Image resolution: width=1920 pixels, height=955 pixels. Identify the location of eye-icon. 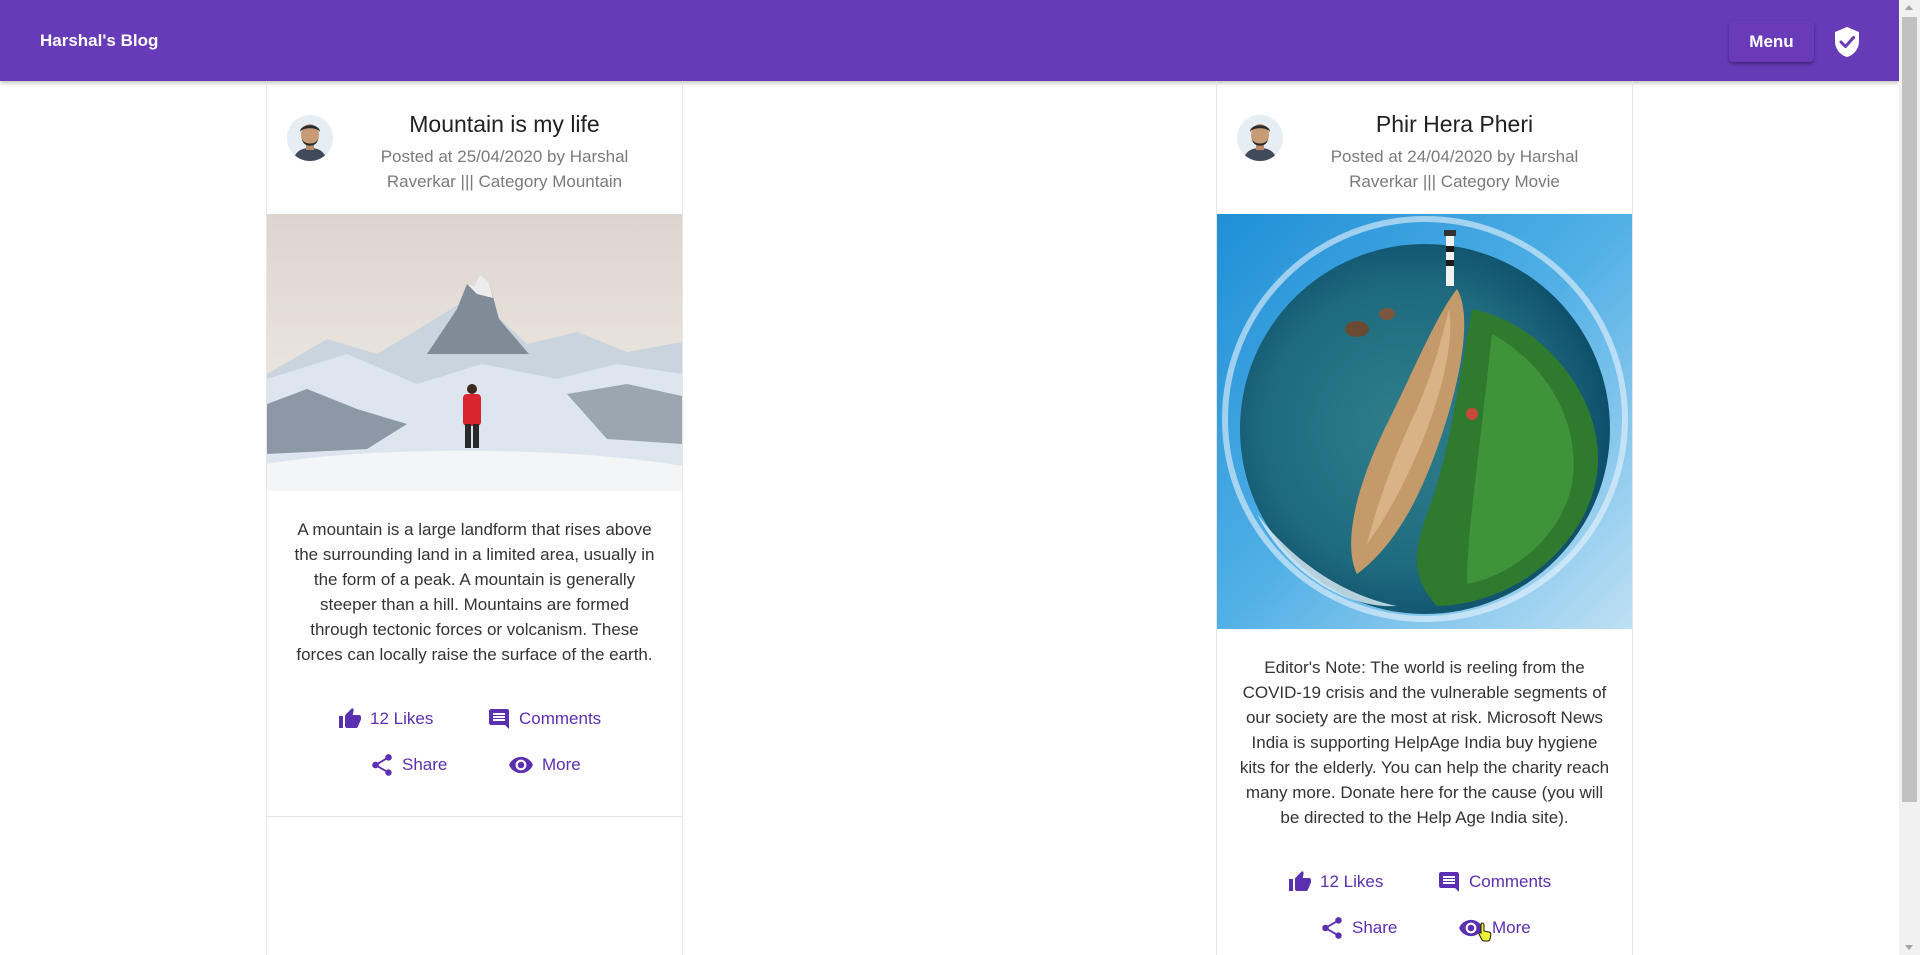
(521, 765).